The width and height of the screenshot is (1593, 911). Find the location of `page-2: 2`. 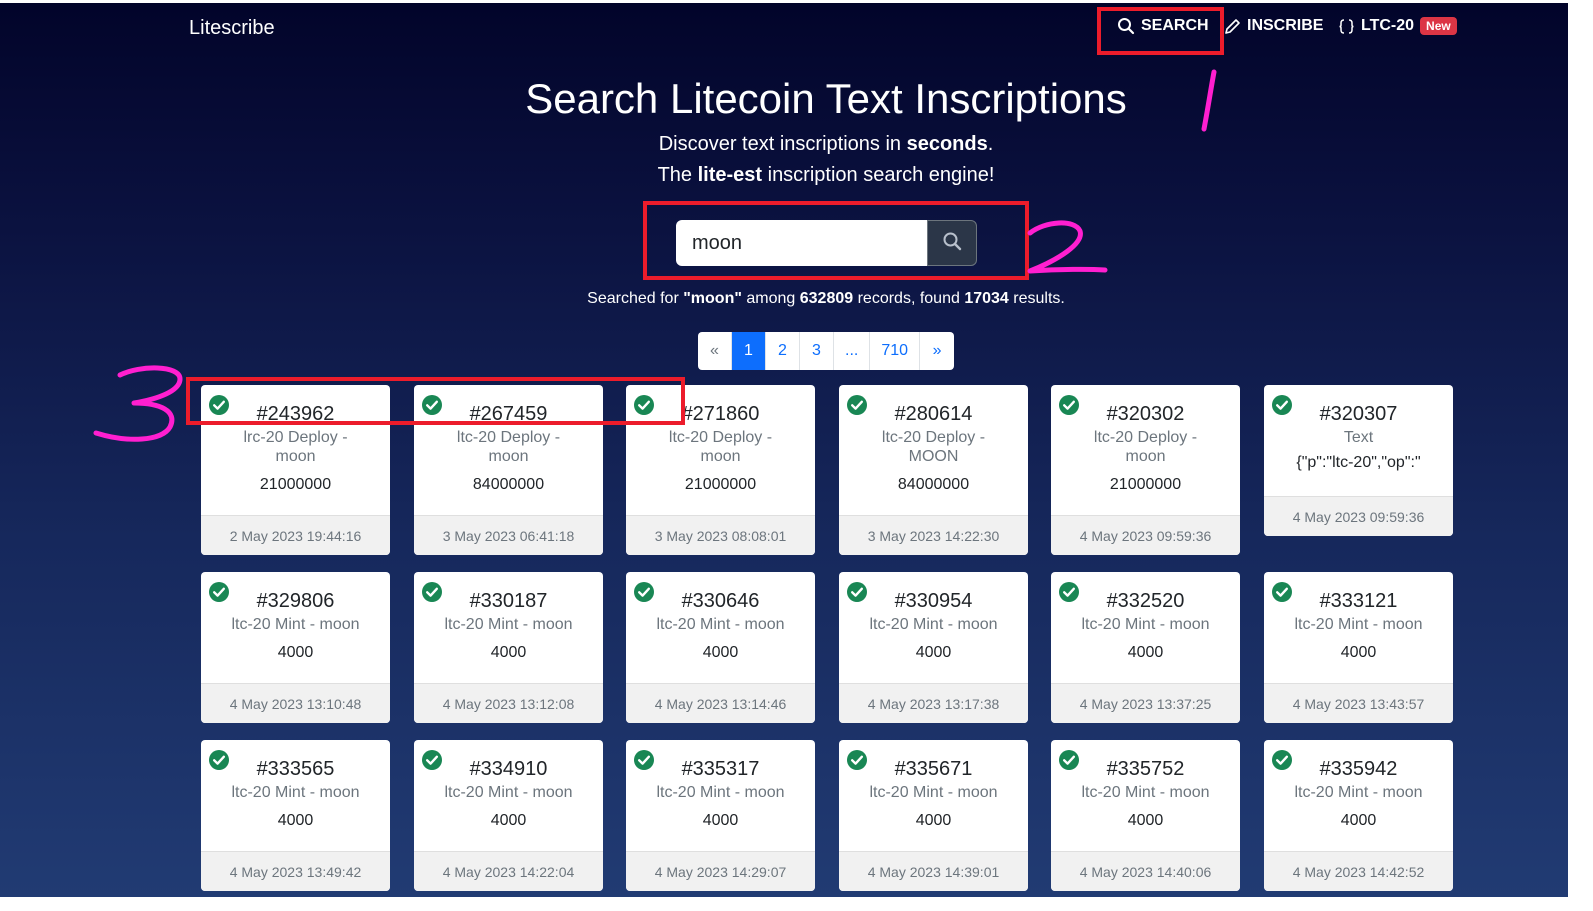

page-2: 2 is located at coordinates (783, 351).